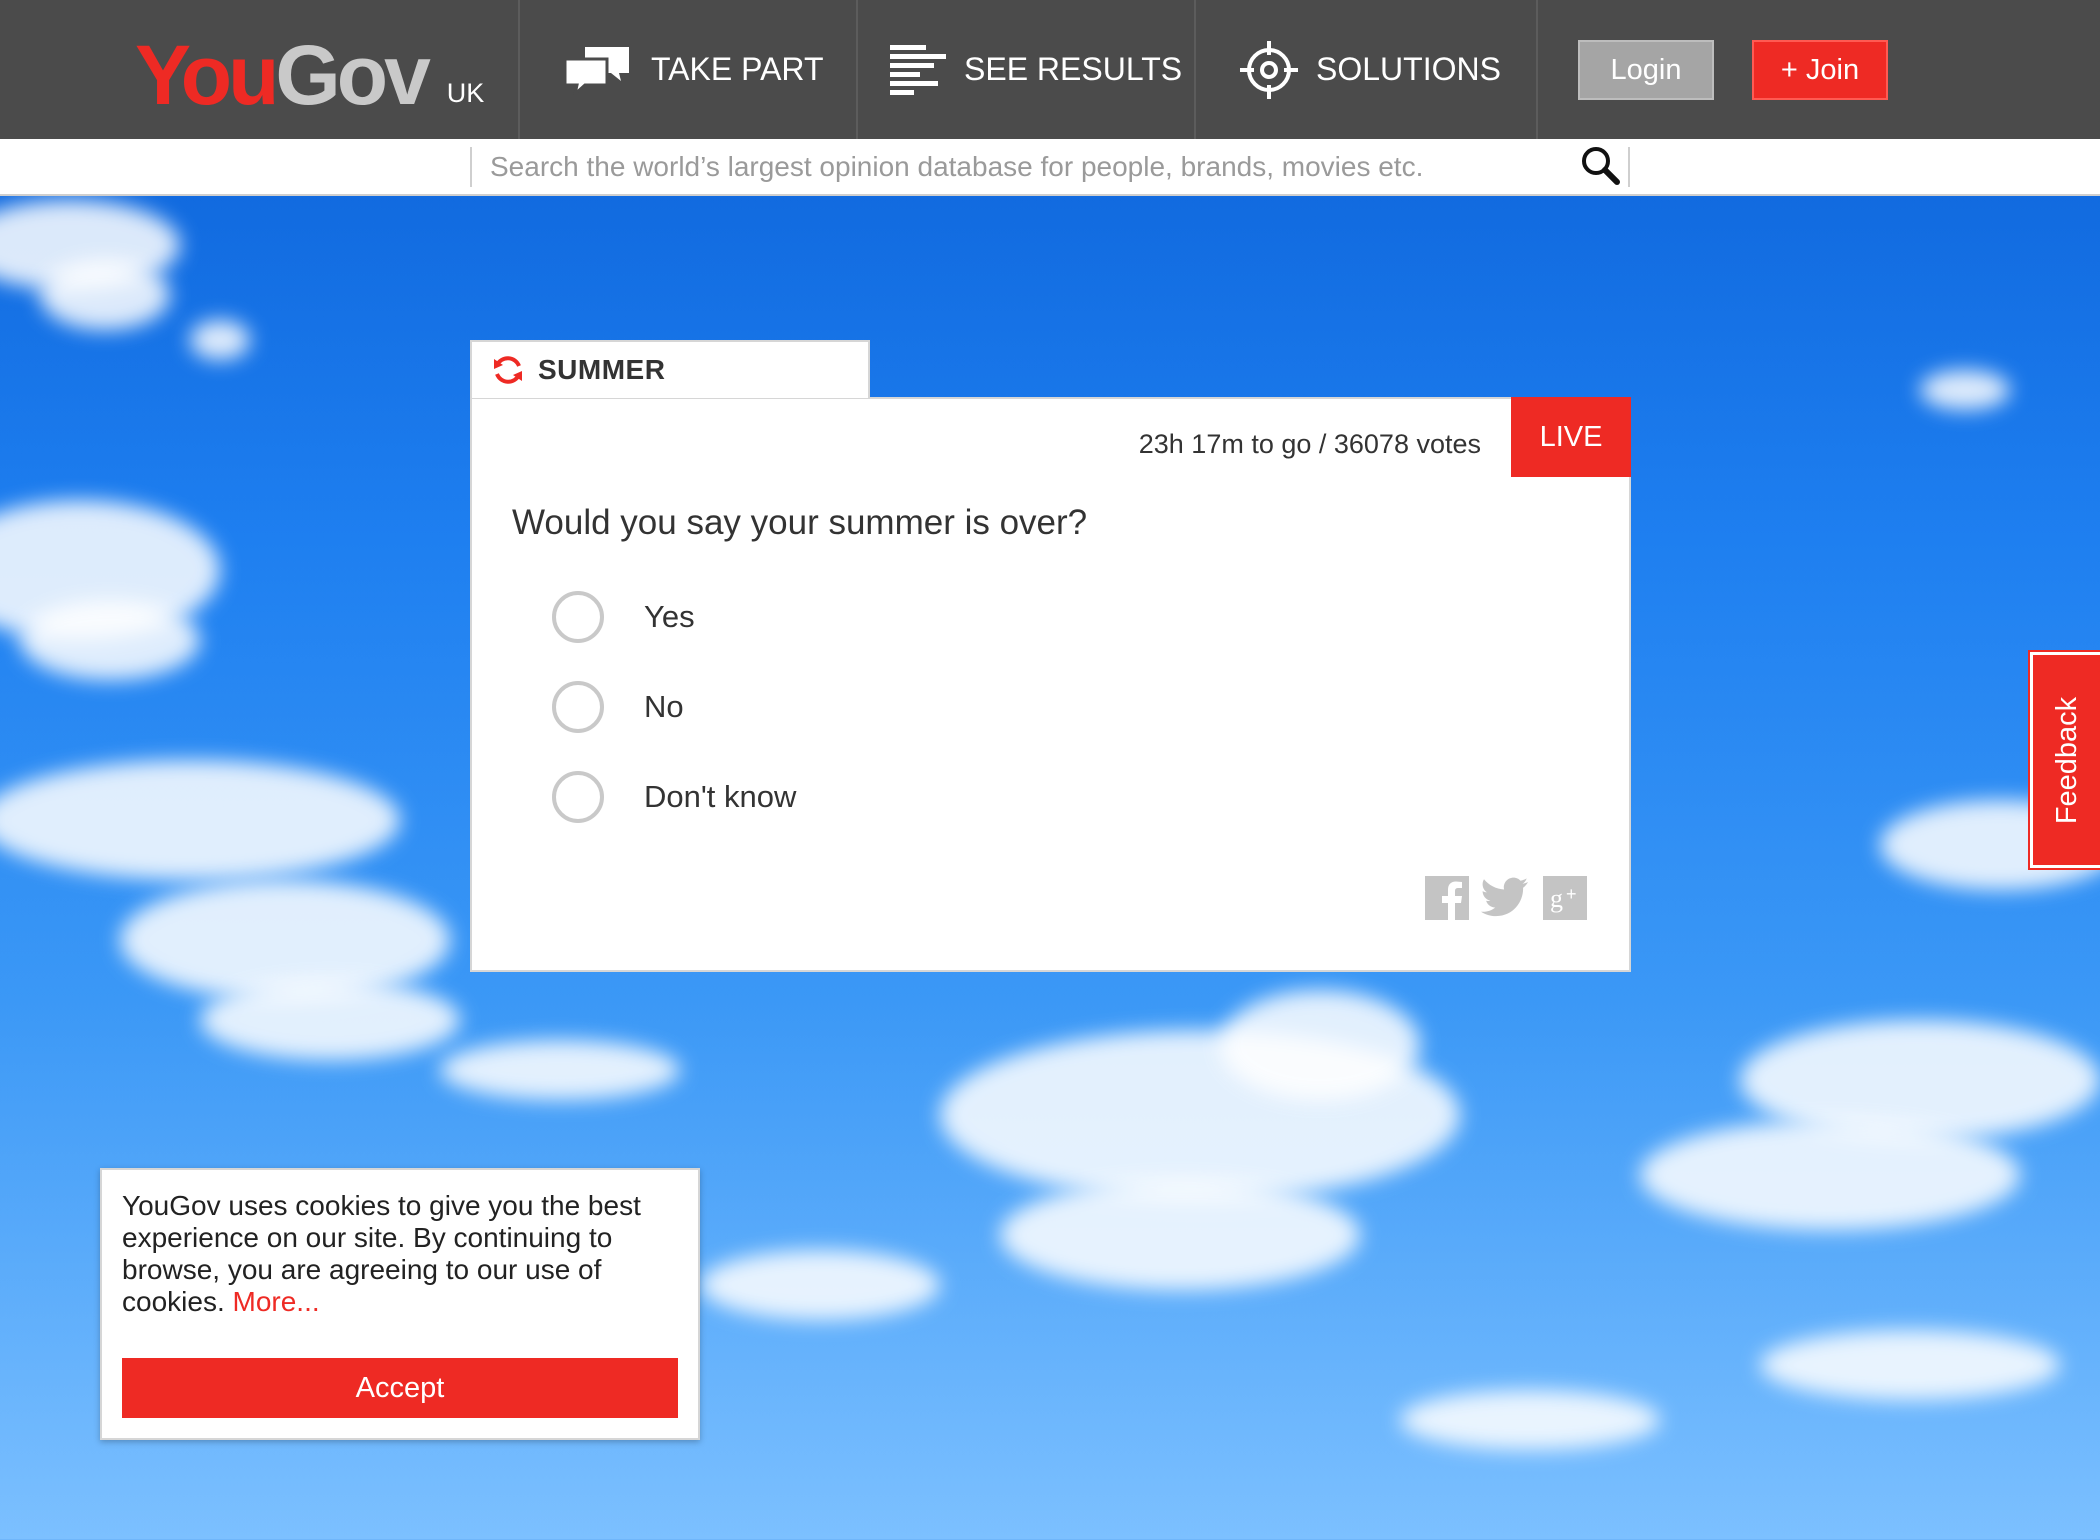 The image size is (2100, 1540). Describe the element at coordinates (1269, 69) in the screenshot. I see `crosshair-icon` at that location.